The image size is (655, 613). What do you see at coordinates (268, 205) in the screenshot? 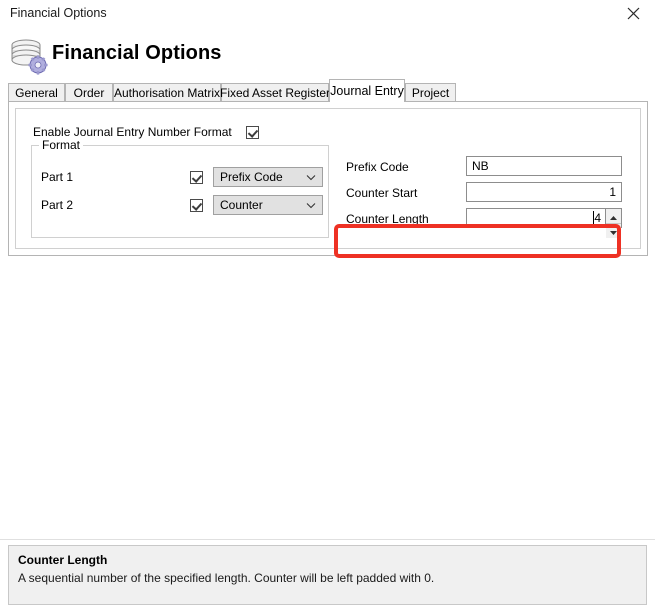
I see `part-2-dropdown: Counter` at bounding box center [268, 205].